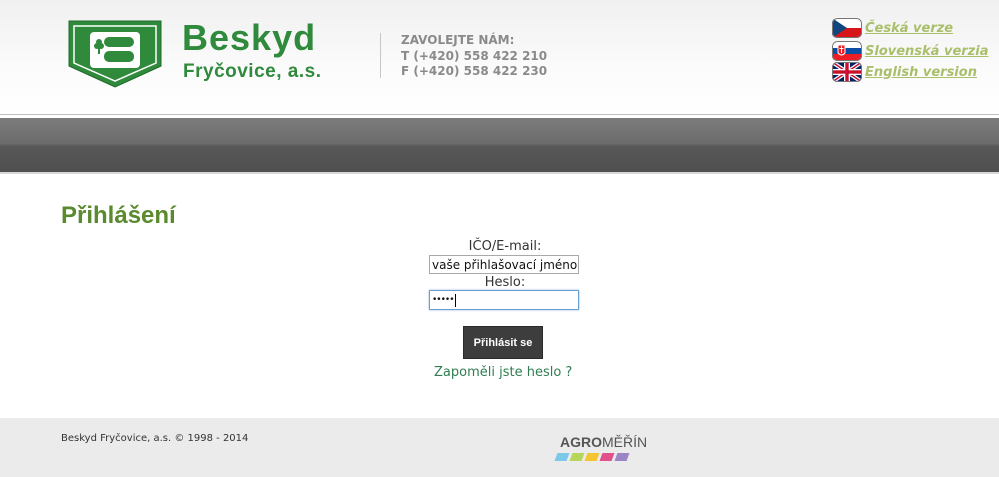  I want to click on czech-flag-icon, so click(847, 28).